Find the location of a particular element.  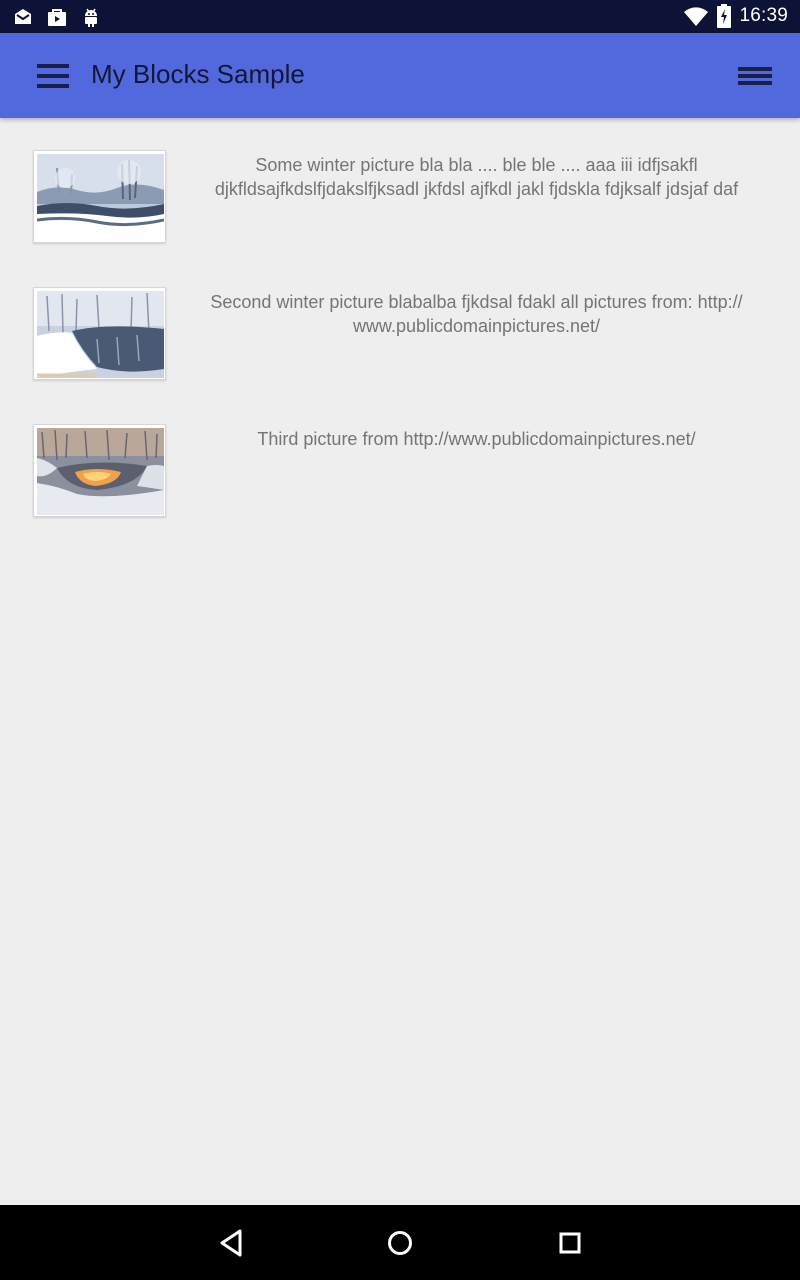

back-icon is located at coordinates (231, 1243).